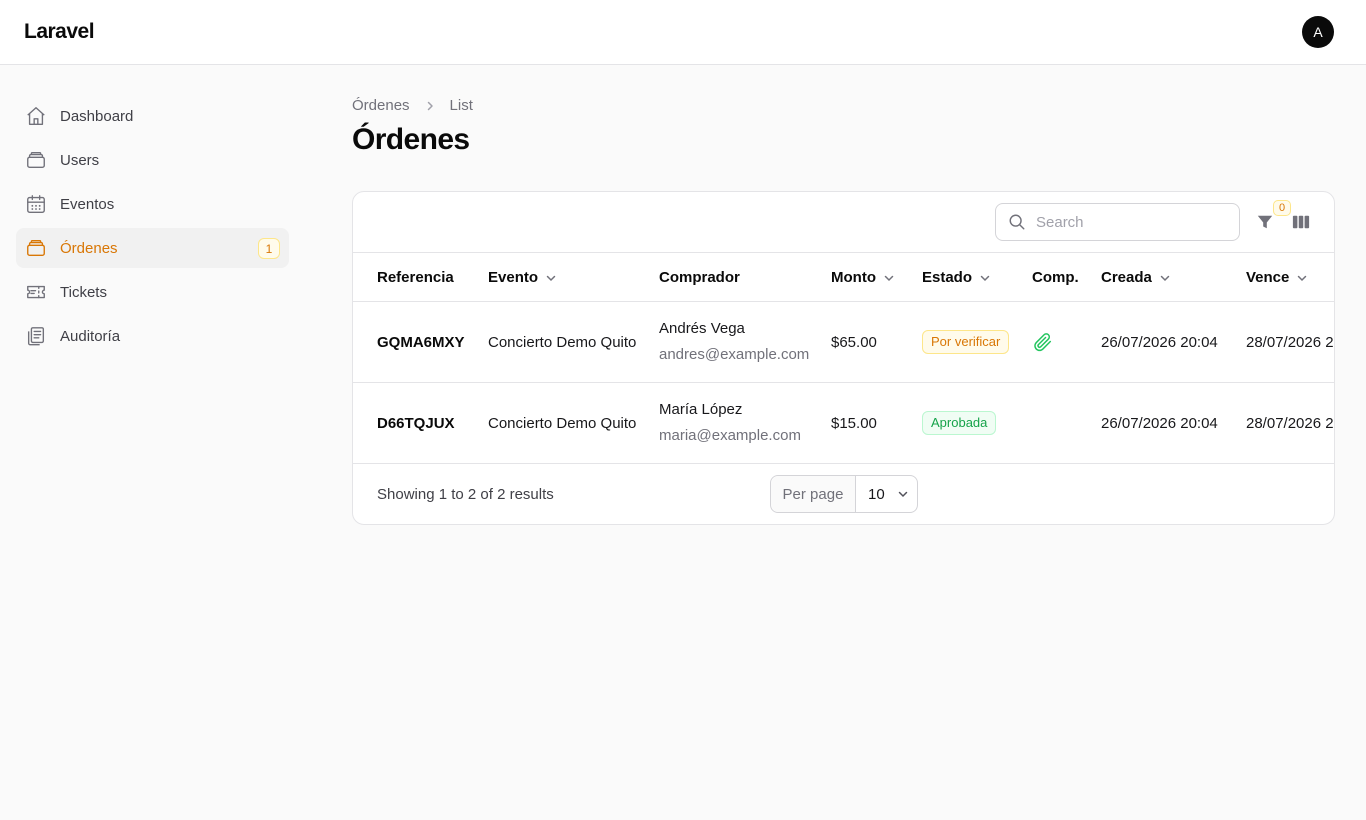 The height and width of the screenshot is (820, 1366). I want to click on status-badge: Aprobada, so click(959, 423).